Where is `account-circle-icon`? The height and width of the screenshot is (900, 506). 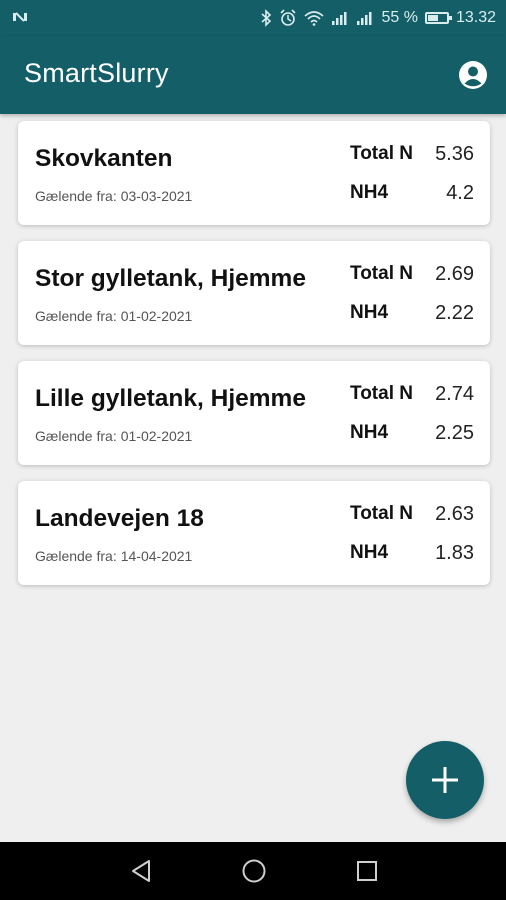 account-circle-icon is located at coordinates (473, 75).